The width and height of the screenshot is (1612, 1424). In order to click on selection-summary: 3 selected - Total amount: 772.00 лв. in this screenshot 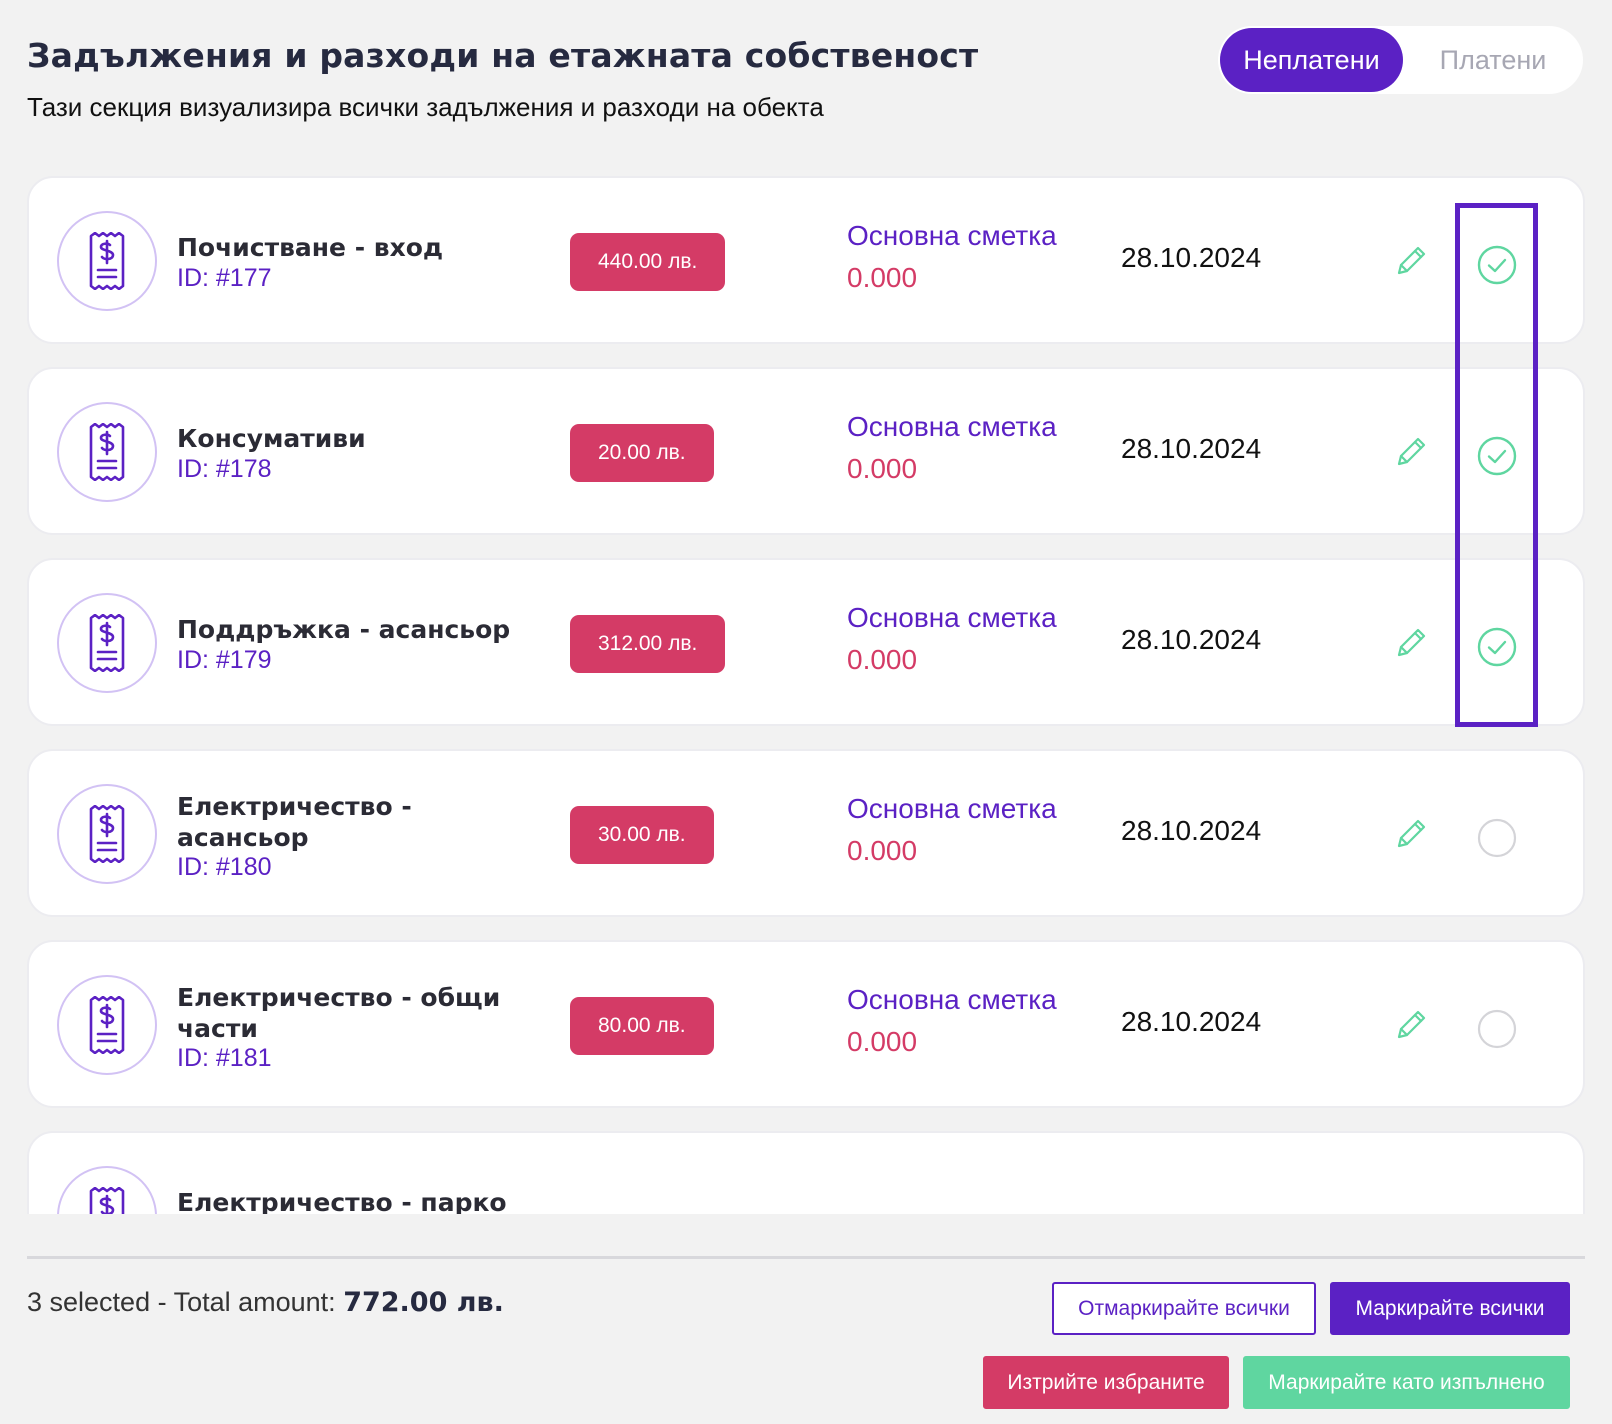, I will do `click(265, 1302)`.